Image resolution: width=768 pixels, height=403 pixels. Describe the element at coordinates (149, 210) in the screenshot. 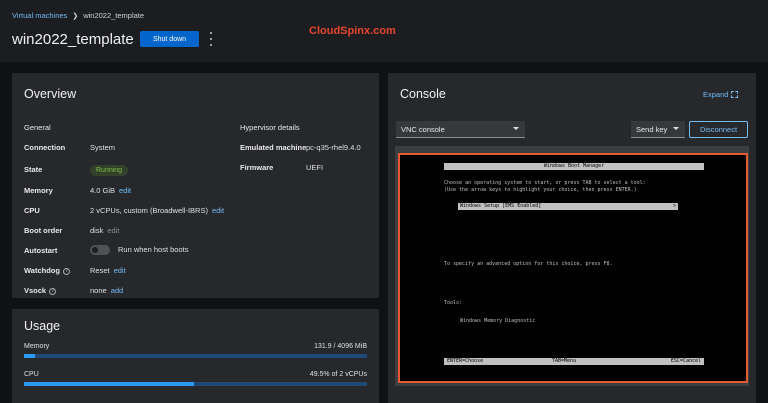

I see `cpu-value: 2 vCPUs, custom (Broadwell-IBRS)` at that location.